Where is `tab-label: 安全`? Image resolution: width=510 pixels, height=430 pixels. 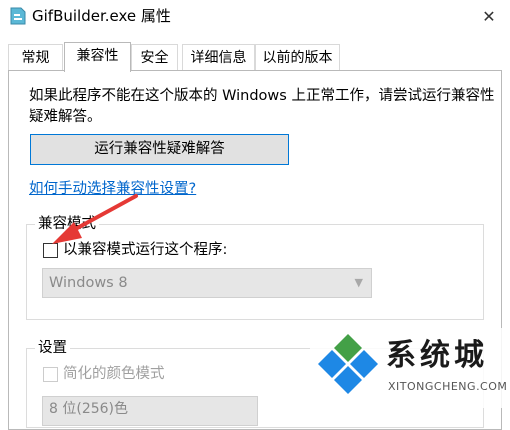
tab-label: 安全 is located at coordinates (154, 58).